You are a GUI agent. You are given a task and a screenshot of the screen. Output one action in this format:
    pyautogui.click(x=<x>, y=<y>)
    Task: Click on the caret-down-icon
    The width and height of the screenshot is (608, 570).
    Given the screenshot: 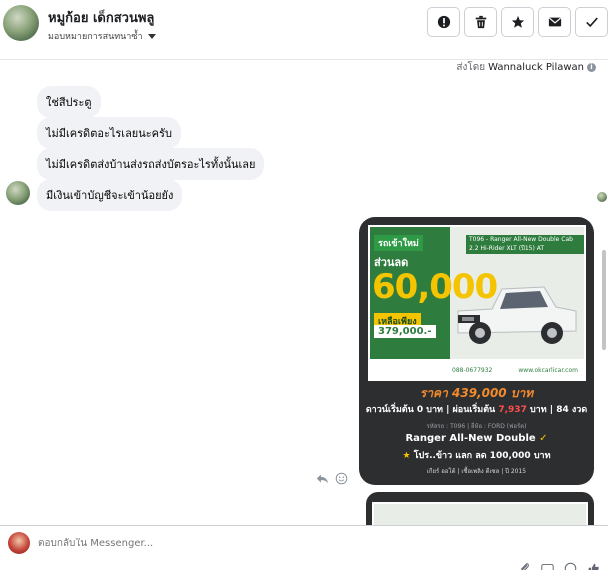 What is the action you would take?
    pyautogui.click(x=151, y=36)
    